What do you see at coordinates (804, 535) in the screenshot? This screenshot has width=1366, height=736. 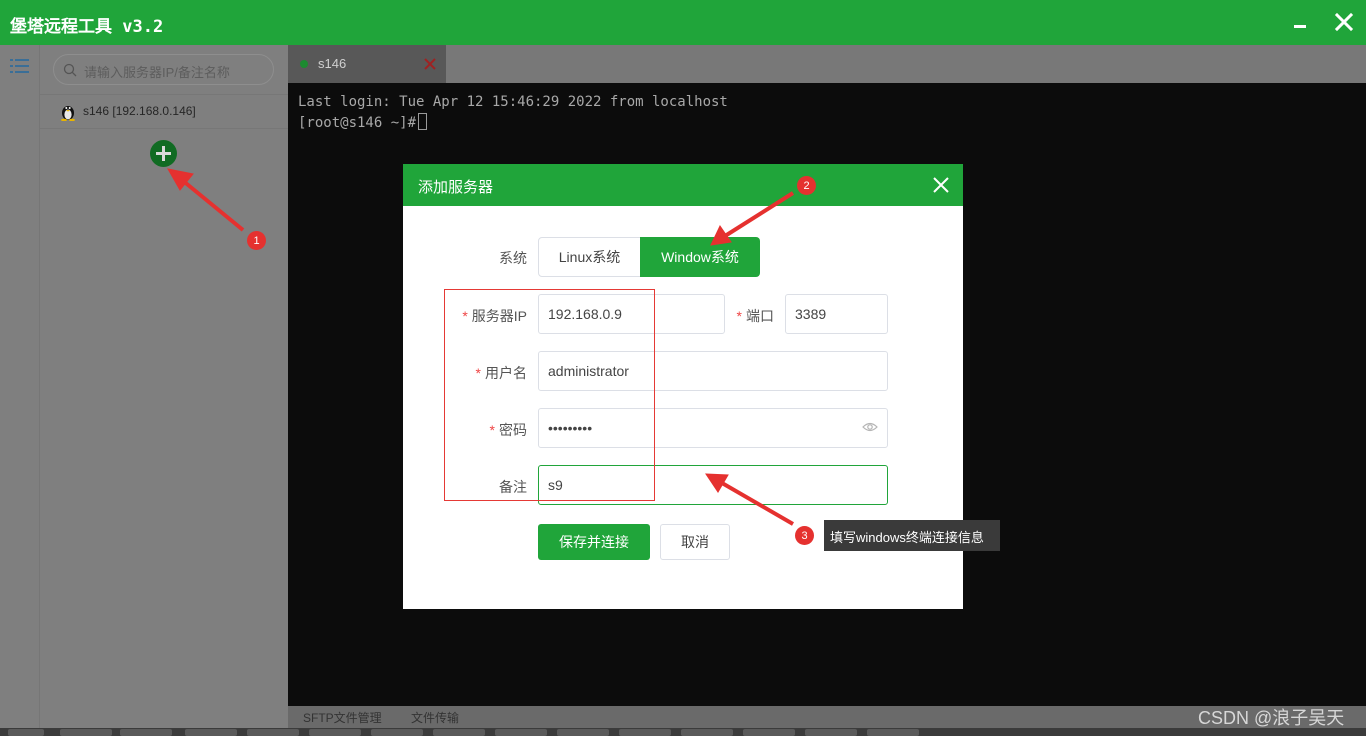 I see `annotation-badge-3: 3` at bounding box center [804, 535].